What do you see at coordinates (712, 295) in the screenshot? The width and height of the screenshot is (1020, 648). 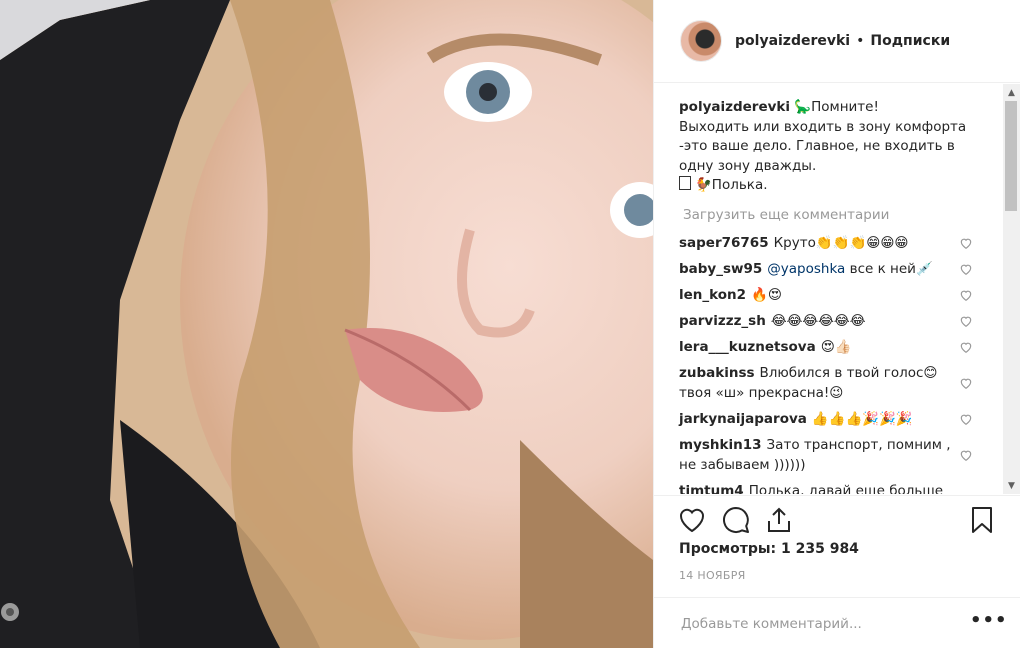 I see `comment-username: len_kon2` at bounding box center [712, 295].